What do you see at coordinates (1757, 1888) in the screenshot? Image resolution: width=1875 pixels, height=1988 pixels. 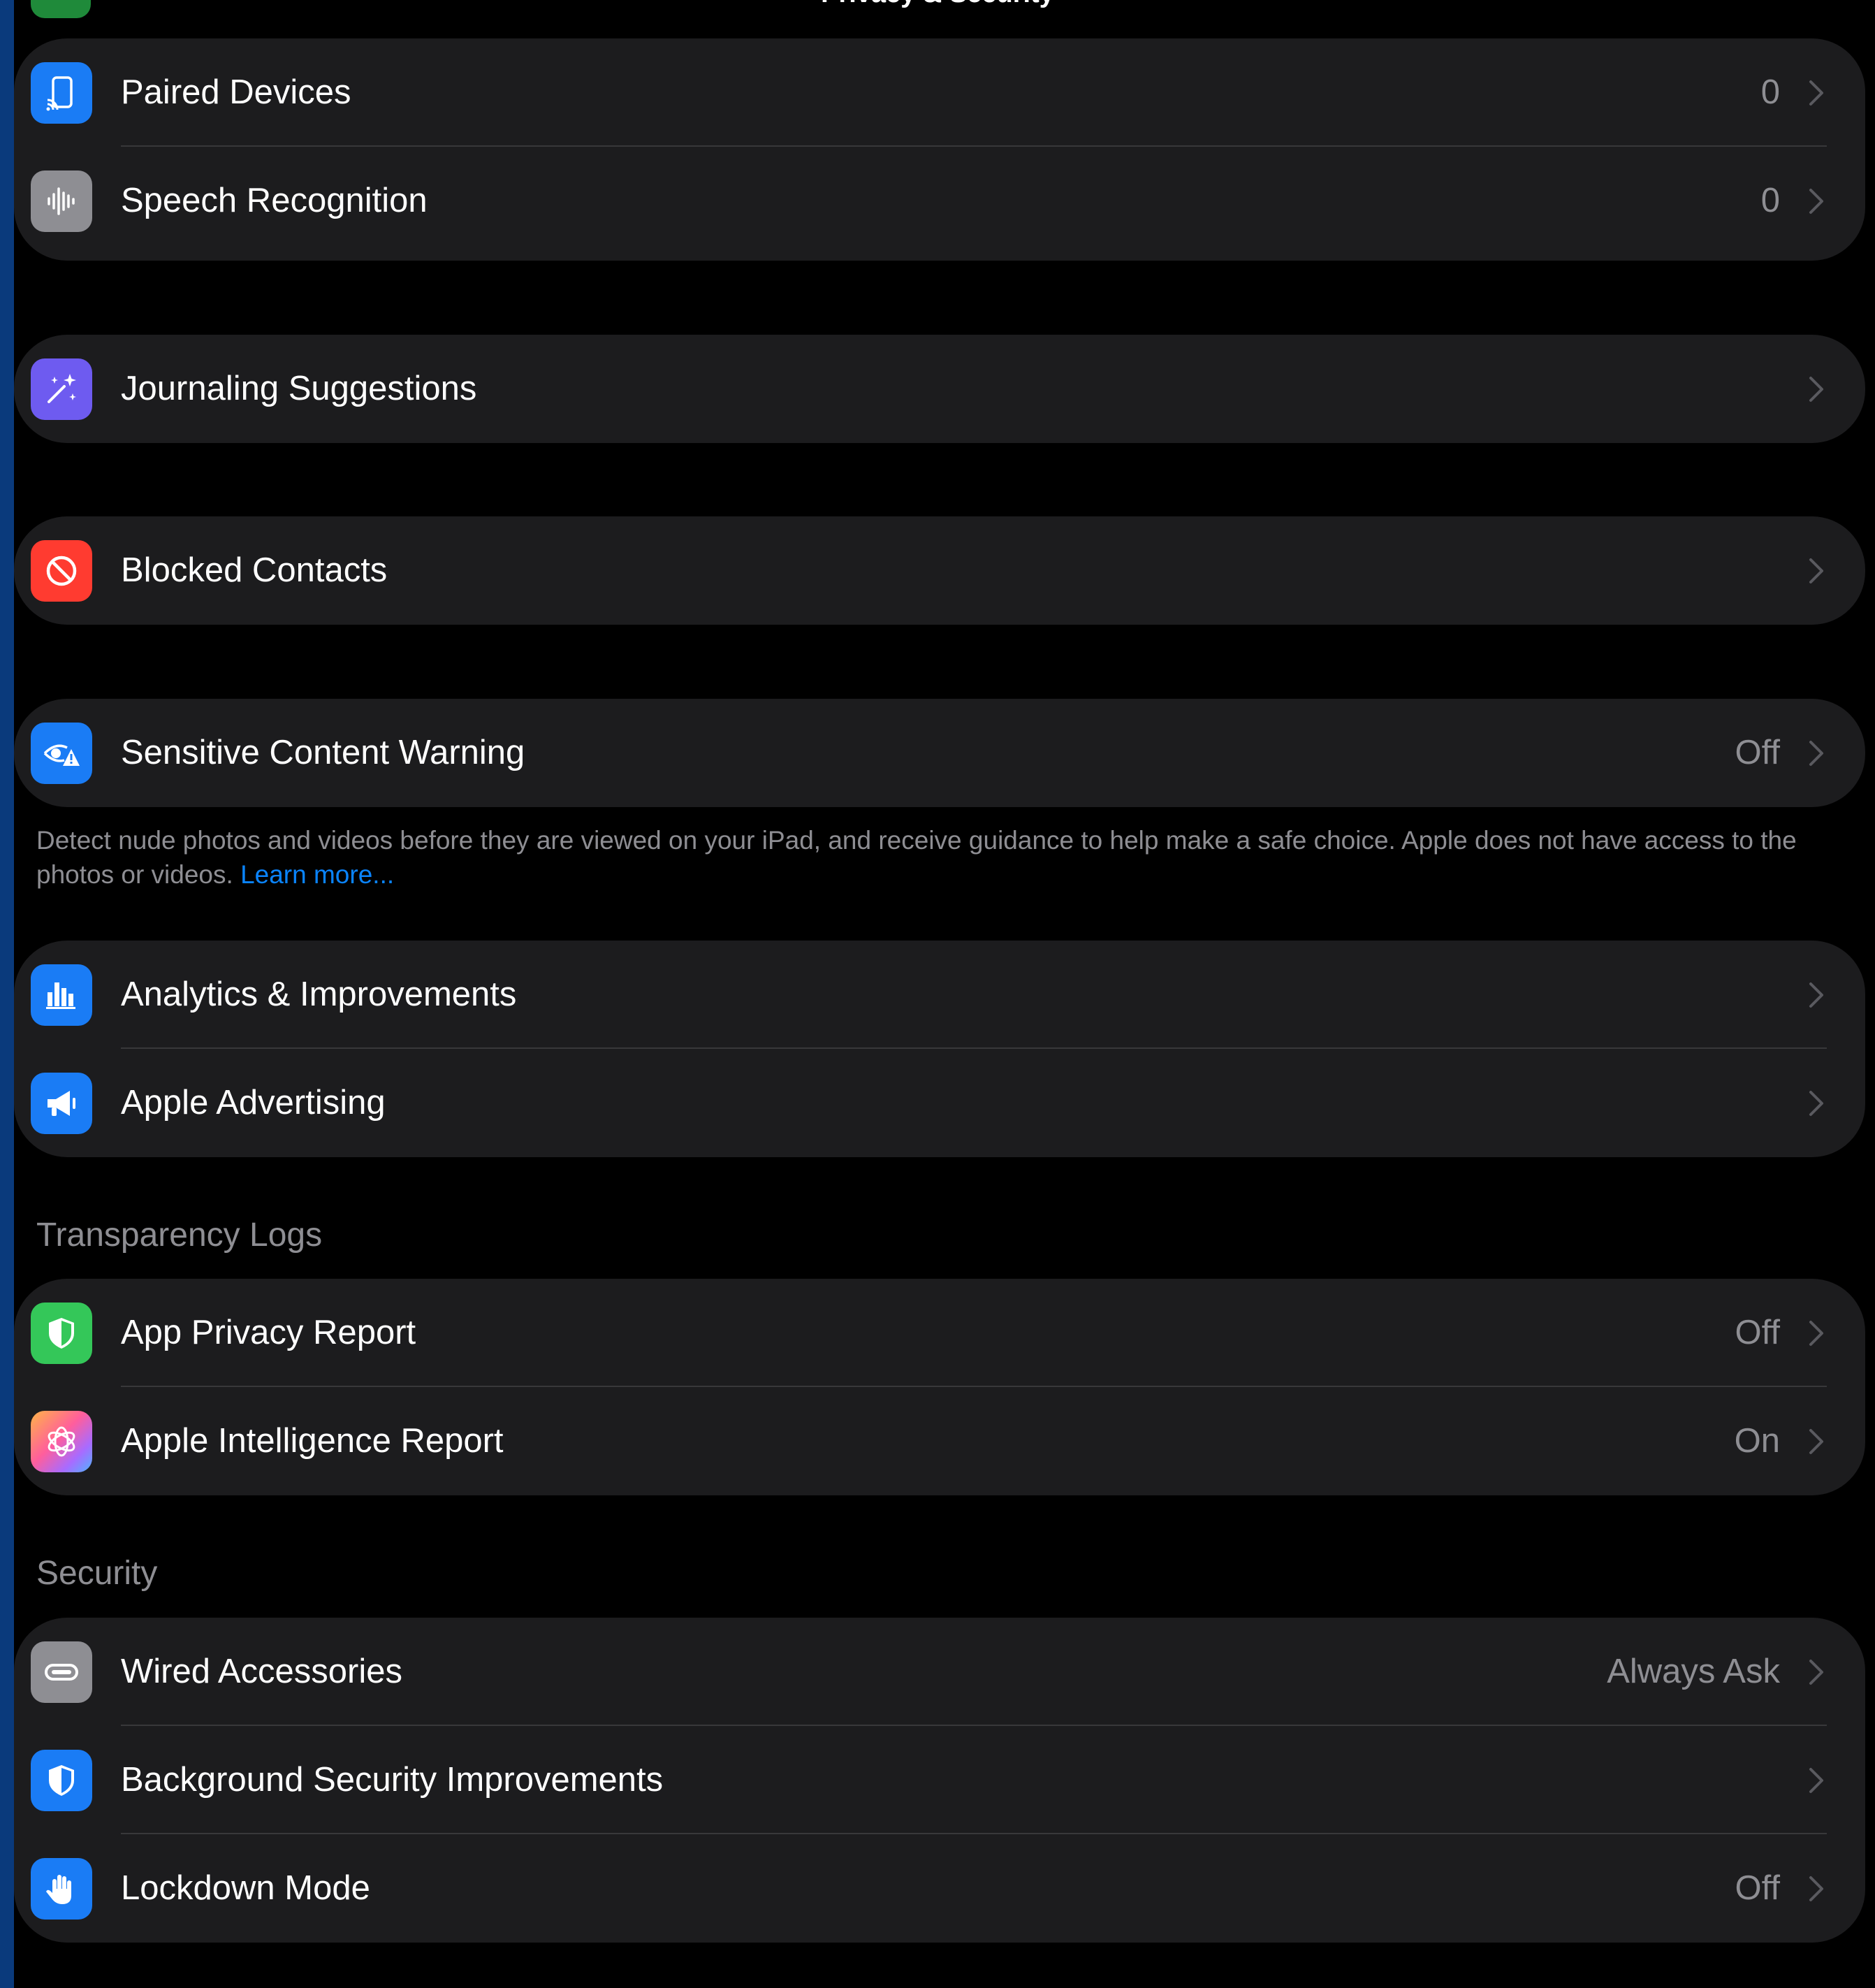 I see `lockdown-mode-value: Off` at bounding box center [1757, 1888].